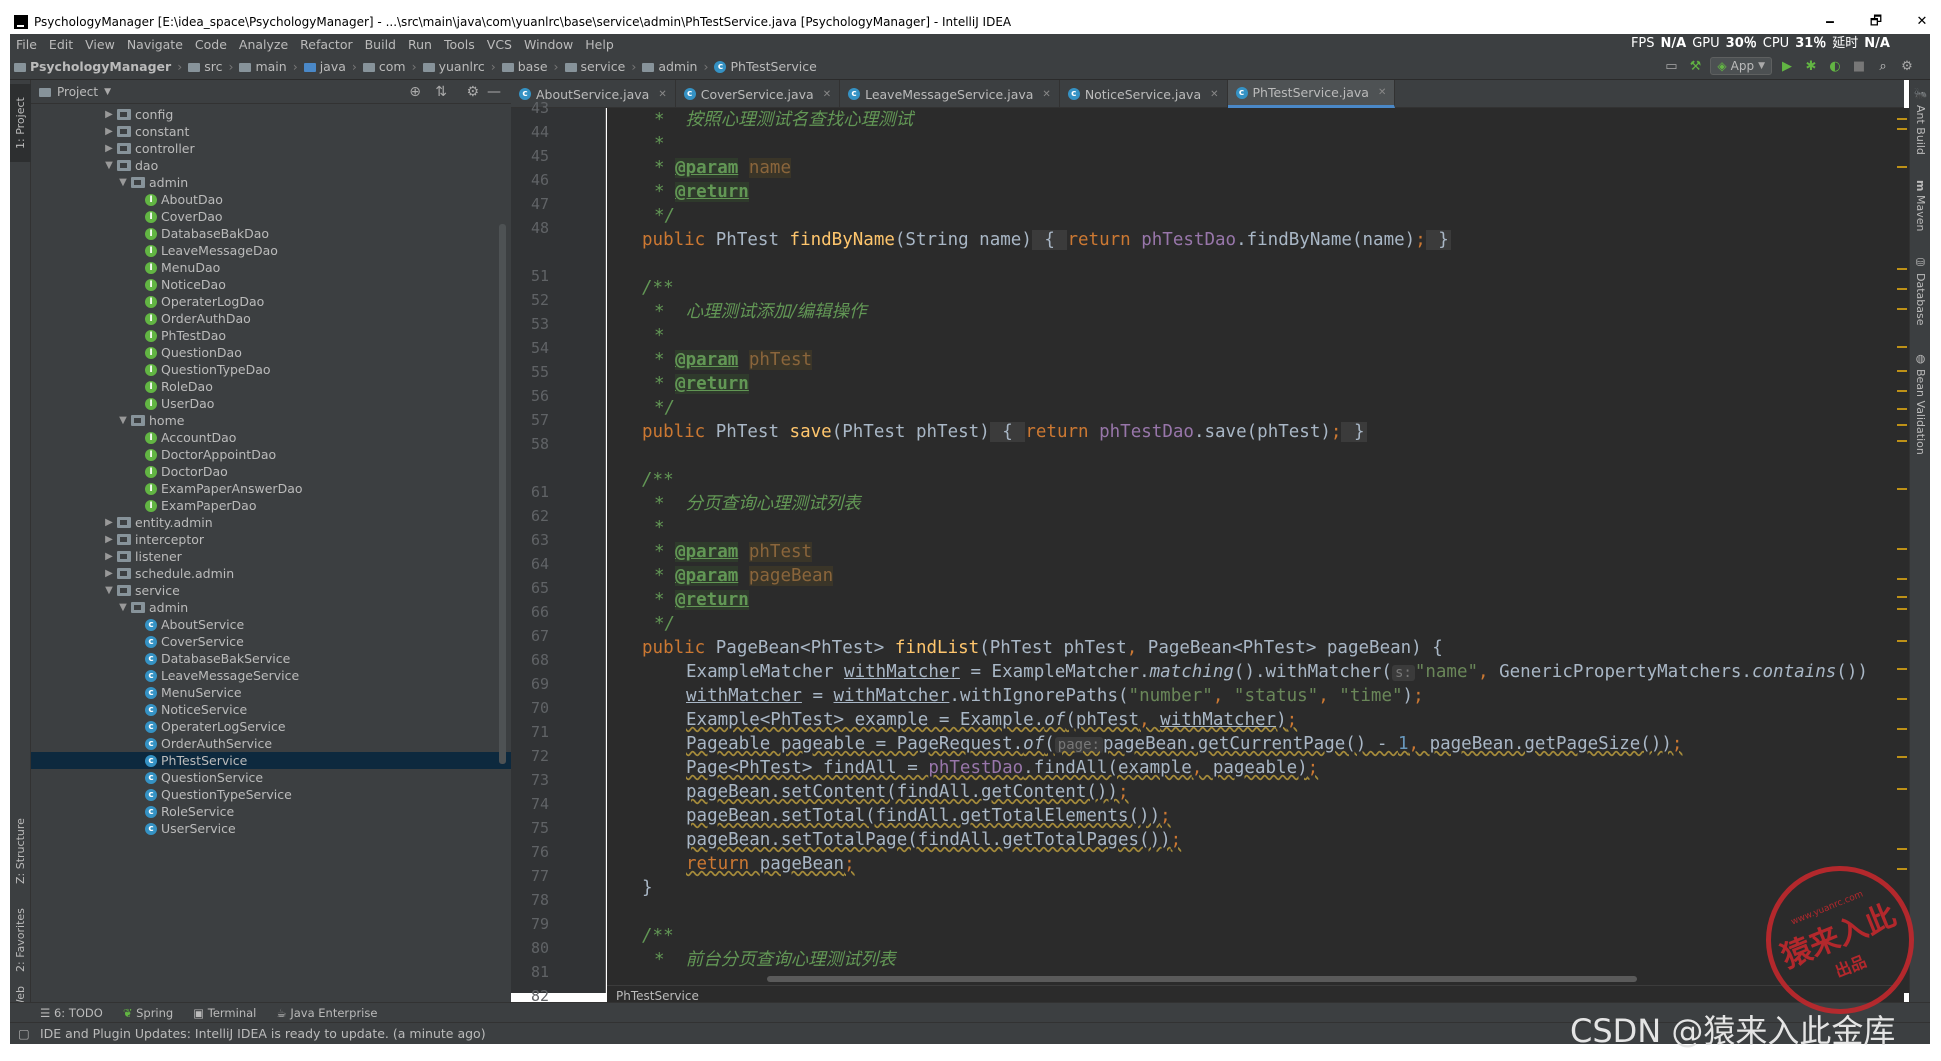 The image size is (1941, 1061). I want to click on close-button: ✕, so click(1920, 22).